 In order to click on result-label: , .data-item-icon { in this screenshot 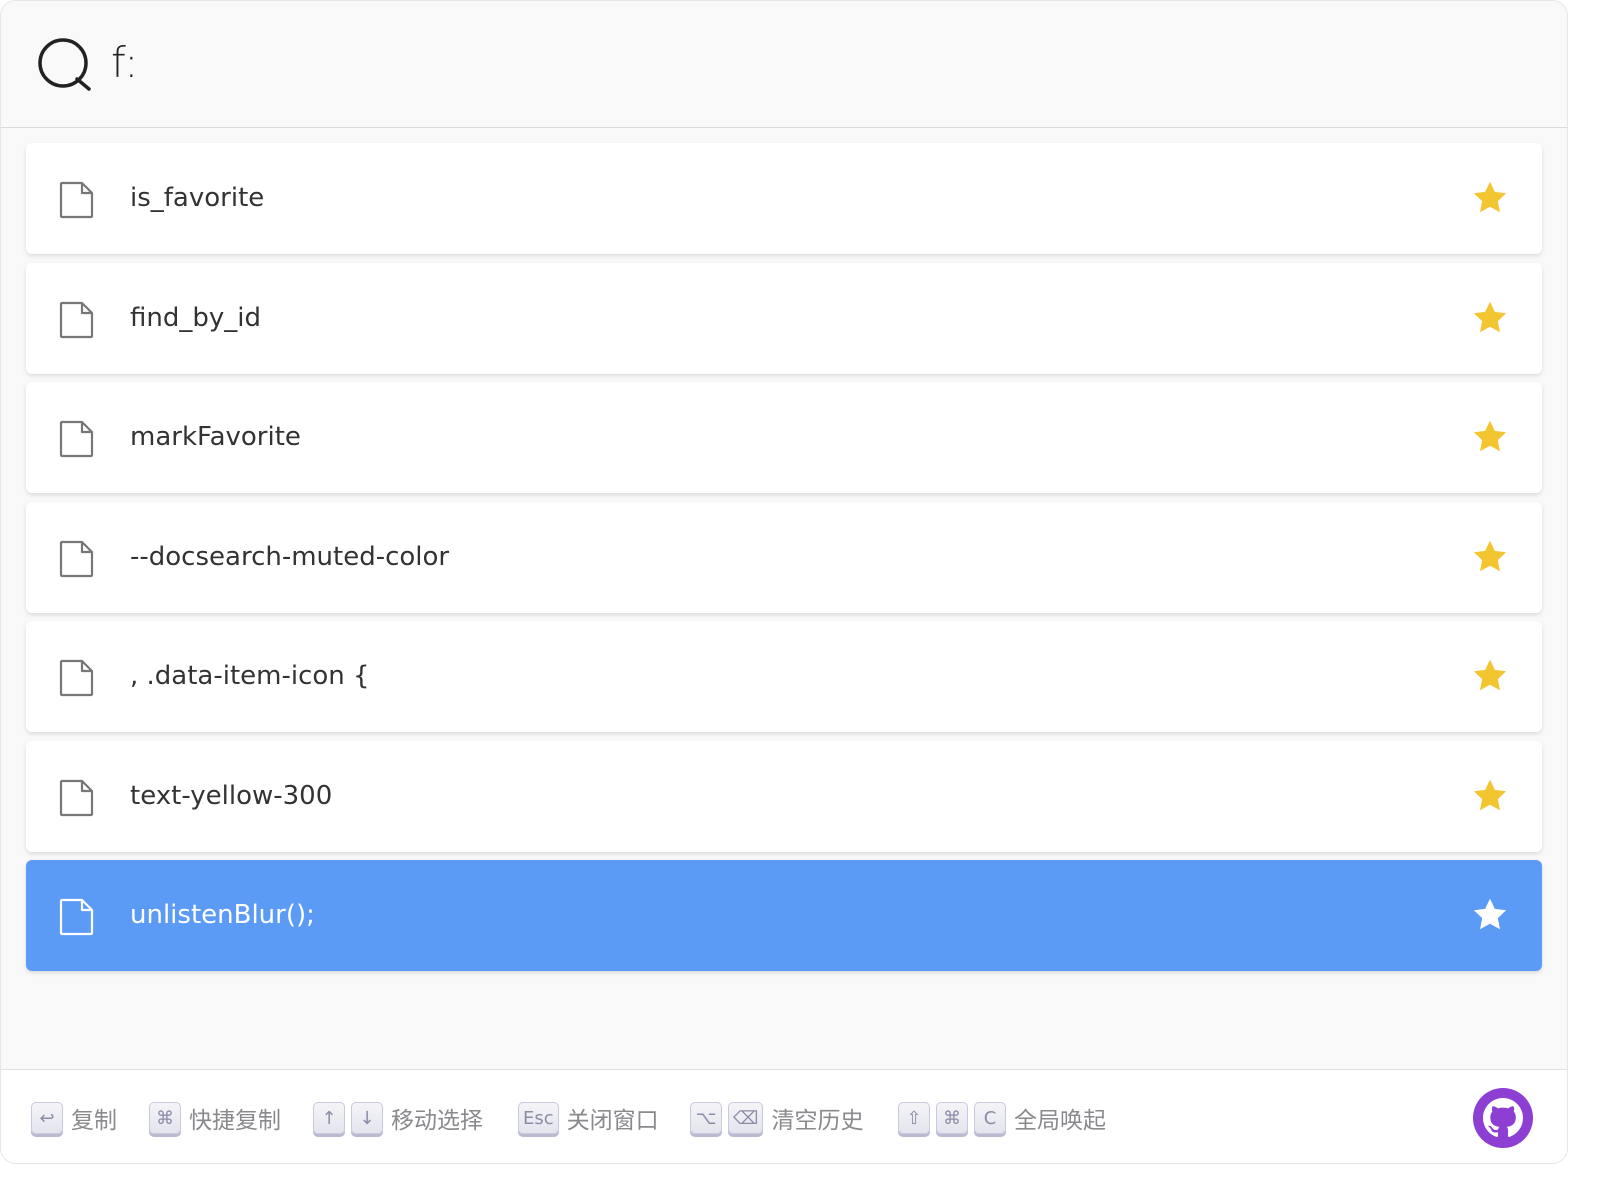, I will do `click(250, 676)`.